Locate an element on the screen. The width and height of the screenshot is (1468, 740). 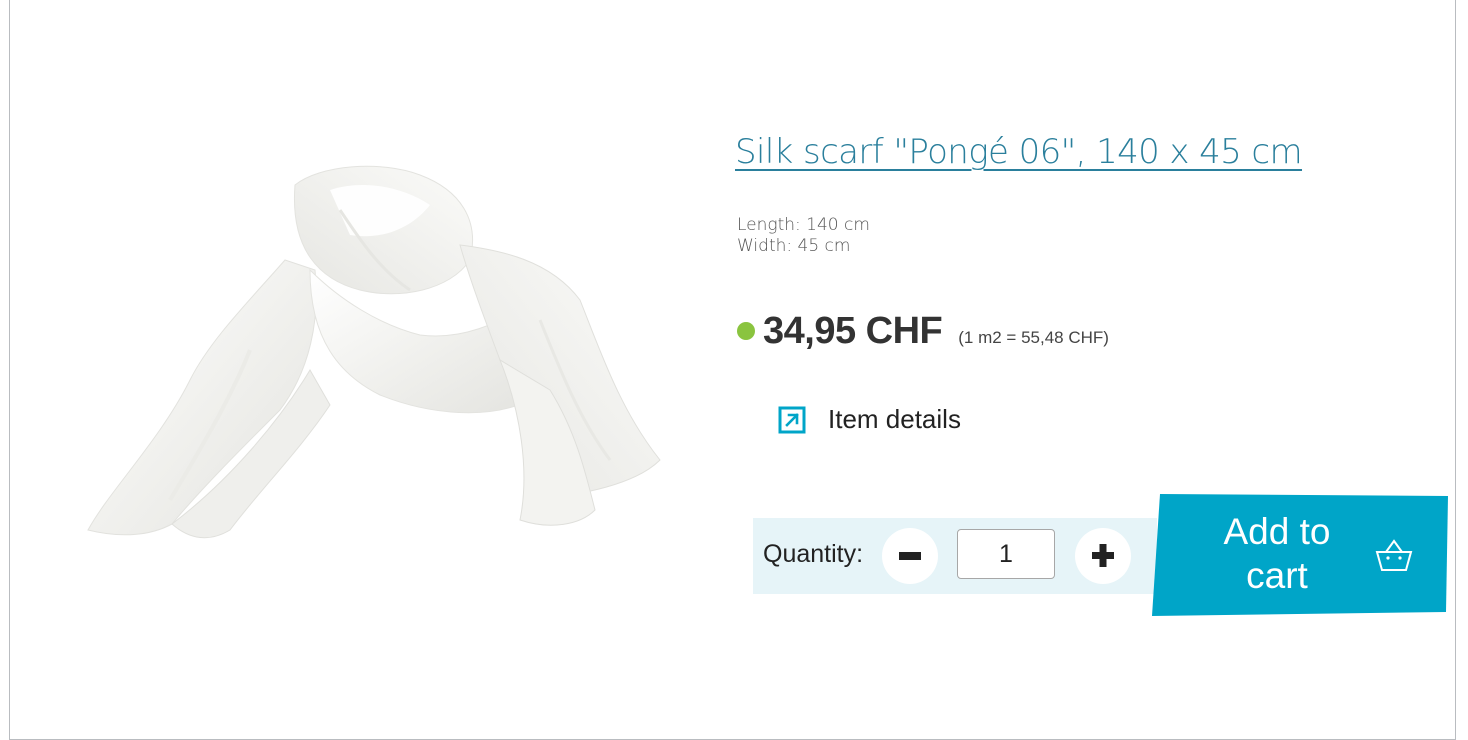
plus-icon is located at coordinates (1103, 555).